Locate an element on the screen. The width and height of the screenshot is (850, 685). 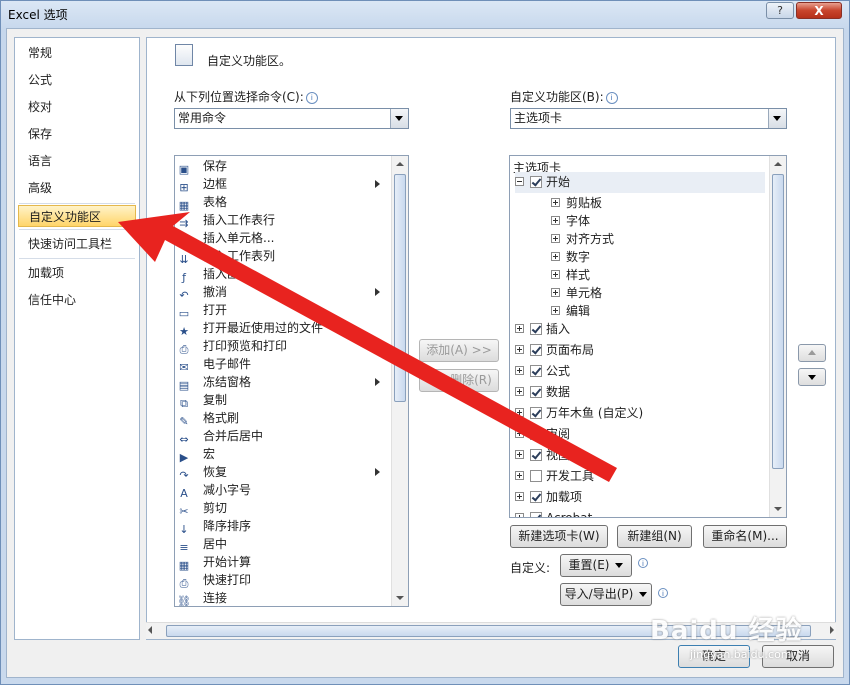
remove-button: << 删除(R) is located at coordinates (459, 380).